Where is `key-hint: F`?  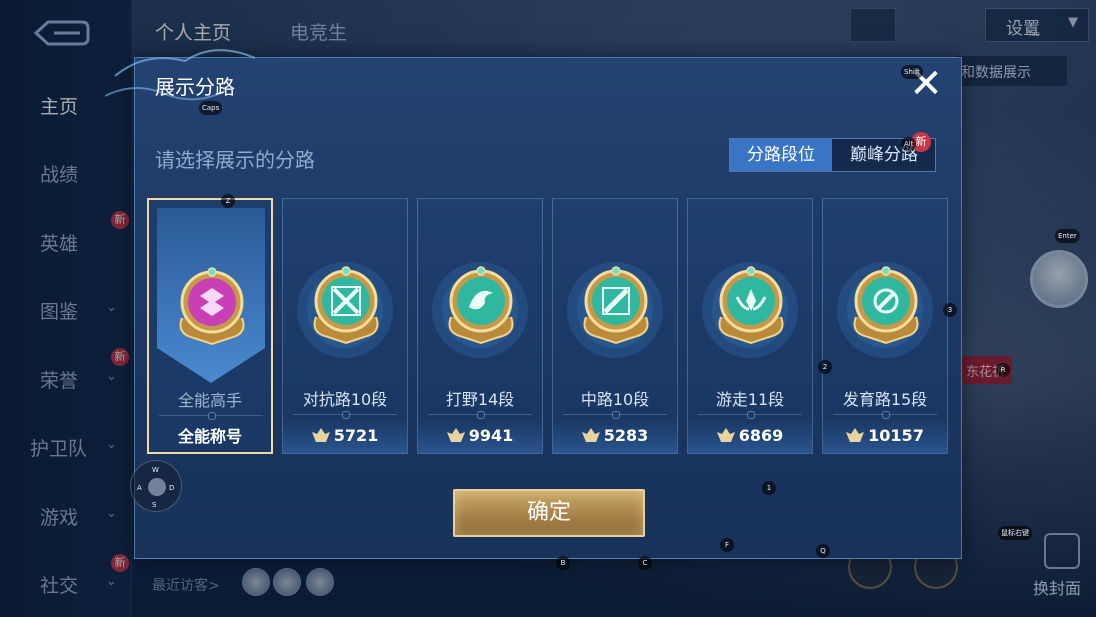
key-hint: F is located at coordinates (727, 545).